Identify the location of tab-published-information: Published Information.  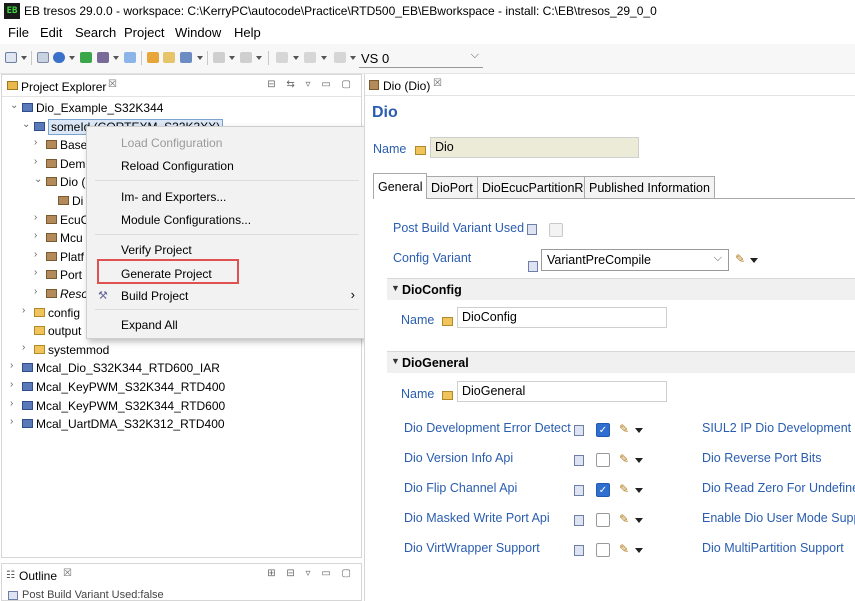
(649, 187).